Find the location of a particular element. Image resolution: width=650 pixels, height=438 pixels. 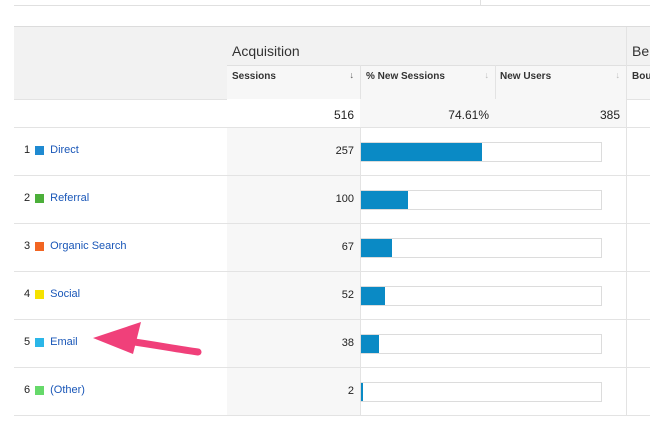

channel-link: Direct is located at coordinates (64, 150).